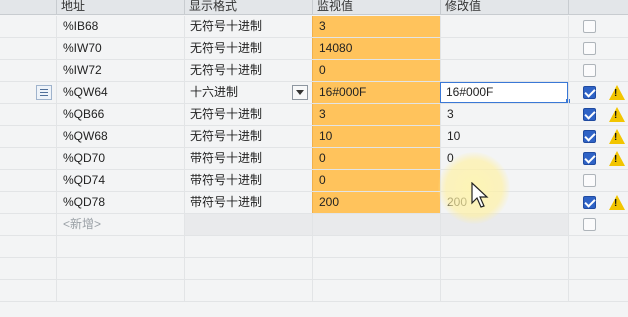 Image resolution: width=628 pixels, height=317 pixels. I want to click on address-cell: %IW70, so click(120, 48).